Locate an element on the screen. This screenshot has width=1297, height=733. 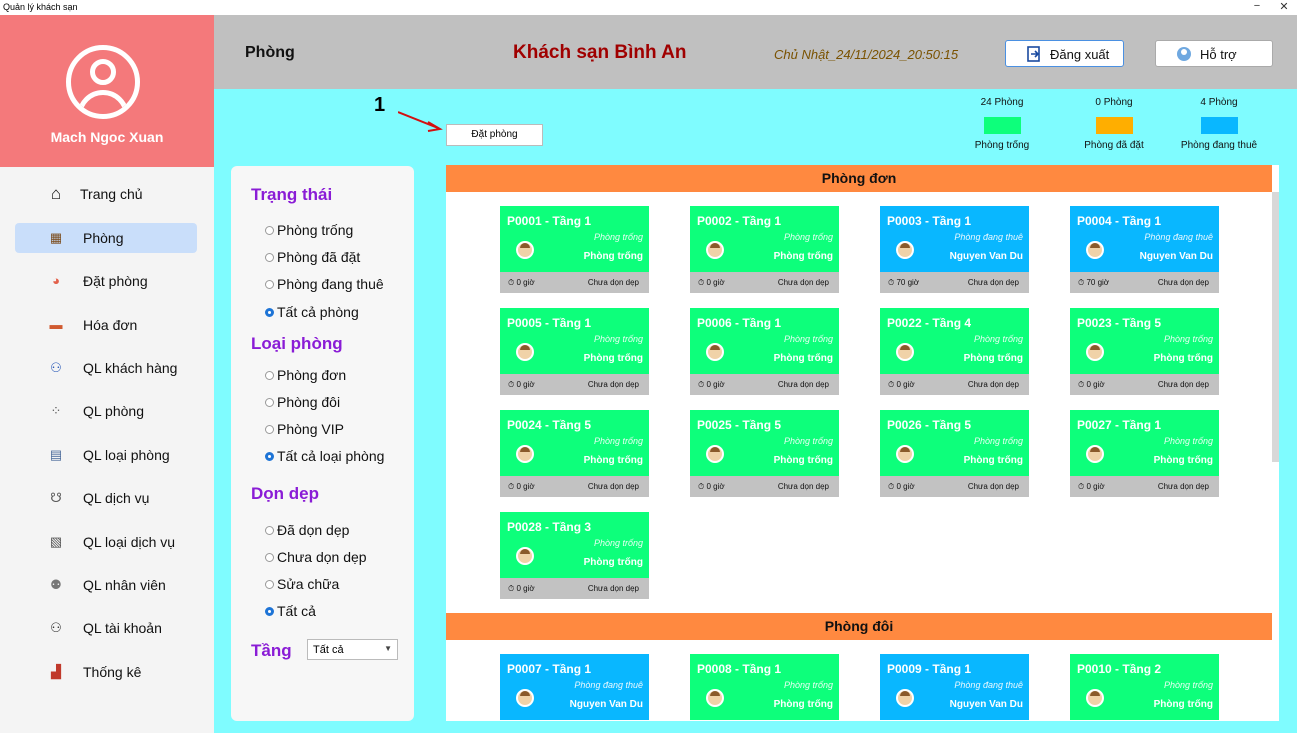
status-option-available: Phòng trống is located at coordinates (309, 230).